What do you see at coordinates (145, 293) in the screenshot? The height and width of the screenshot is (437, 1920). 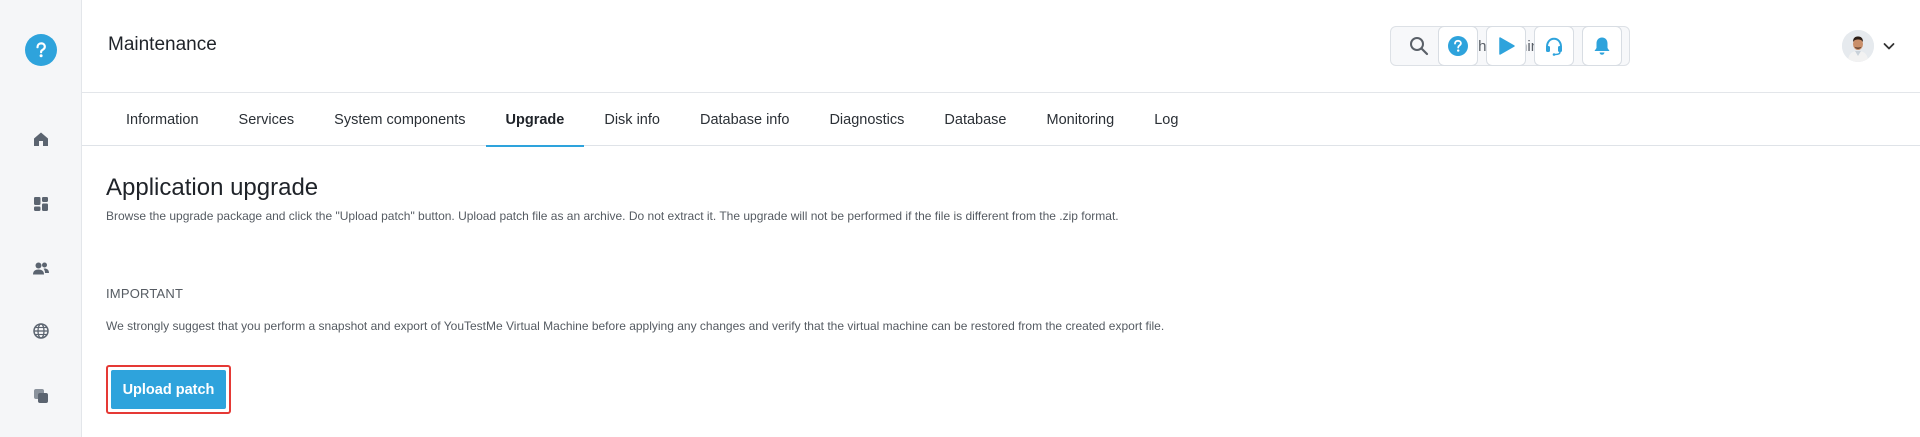 I see `important-heading: IMPORTANT` at bounding box center [145, 293].